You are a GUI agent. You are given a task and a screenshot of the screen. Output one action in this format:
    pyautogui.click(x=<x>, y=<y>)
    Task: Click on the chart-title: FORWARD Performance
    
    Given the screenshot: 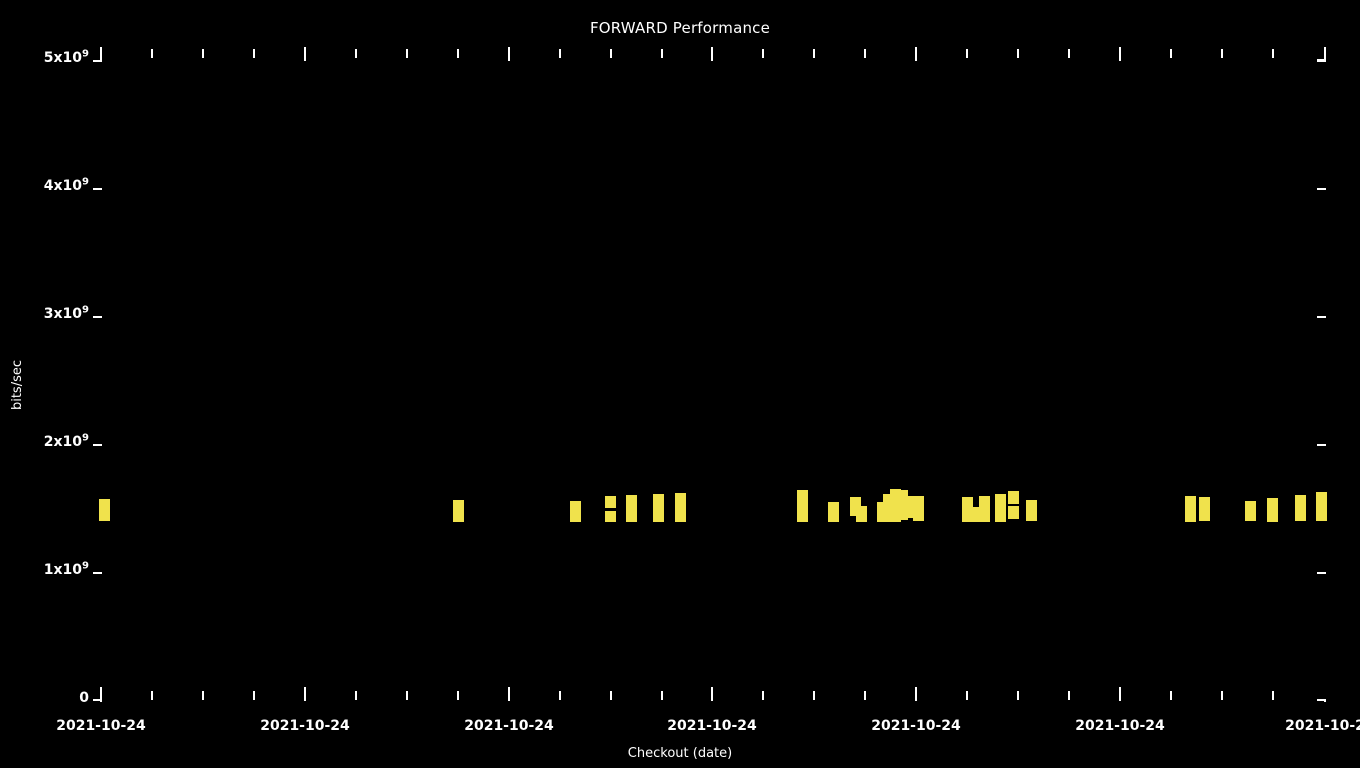 What is the action you would take?
    pyautogui.click(x=680, y=28)
    